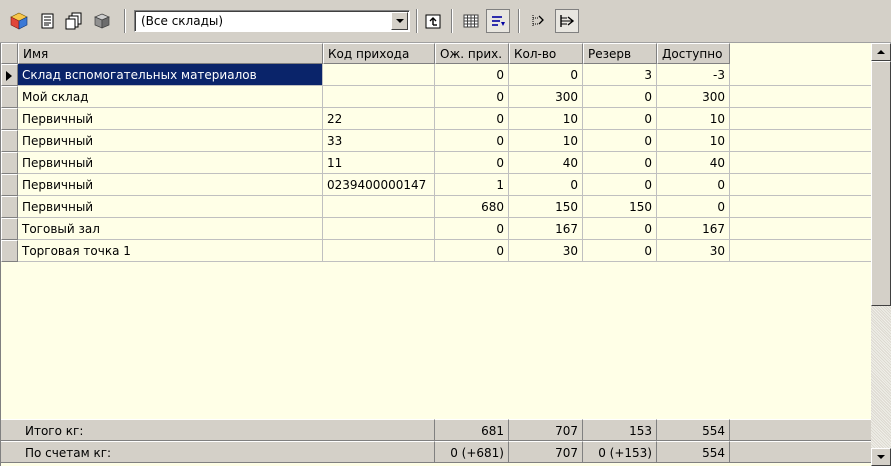 The height and width of the screenshot is (466, 891). I want to click on column-header-expected: Ож. прих., so click(472, 53).